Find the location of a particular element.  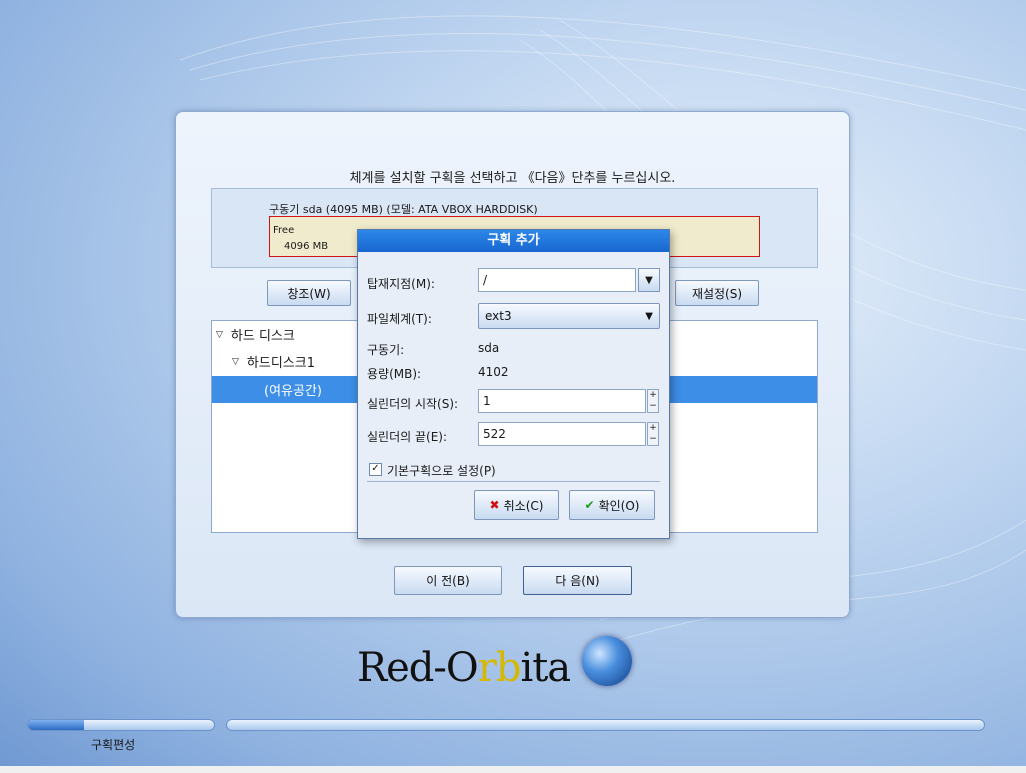

cylinder-start-input: 1 is located at coordinates (562, 401).